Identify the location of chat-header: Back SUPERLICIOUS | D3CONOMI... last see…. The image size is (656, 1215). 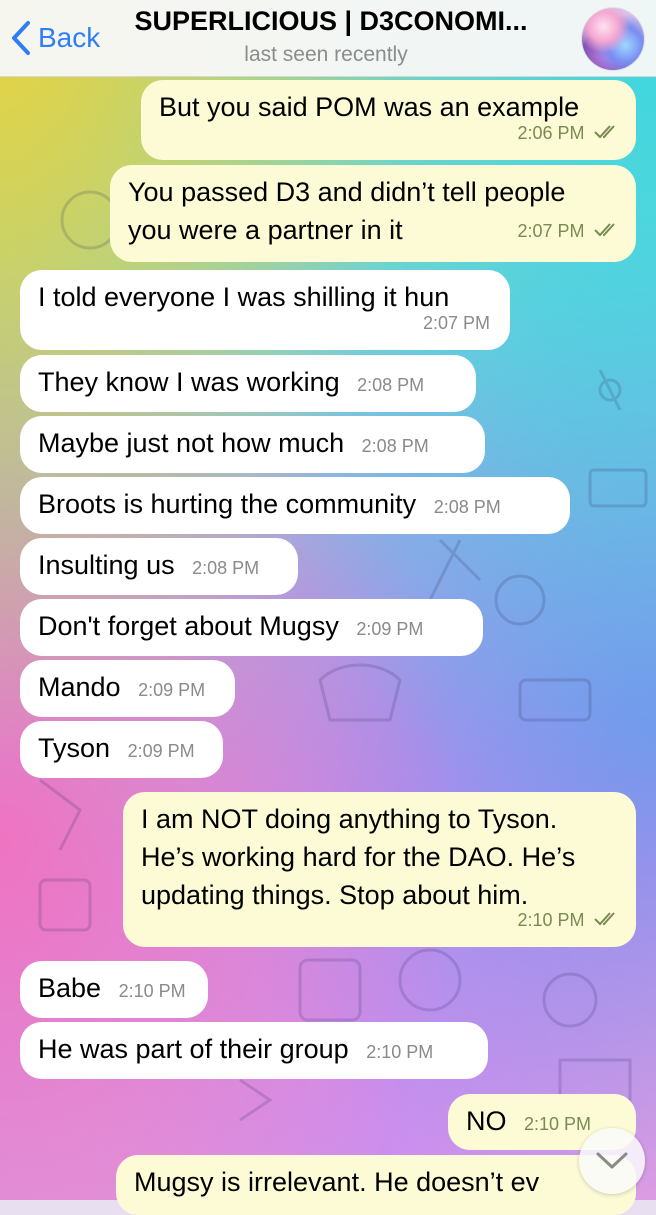
(328, 38).